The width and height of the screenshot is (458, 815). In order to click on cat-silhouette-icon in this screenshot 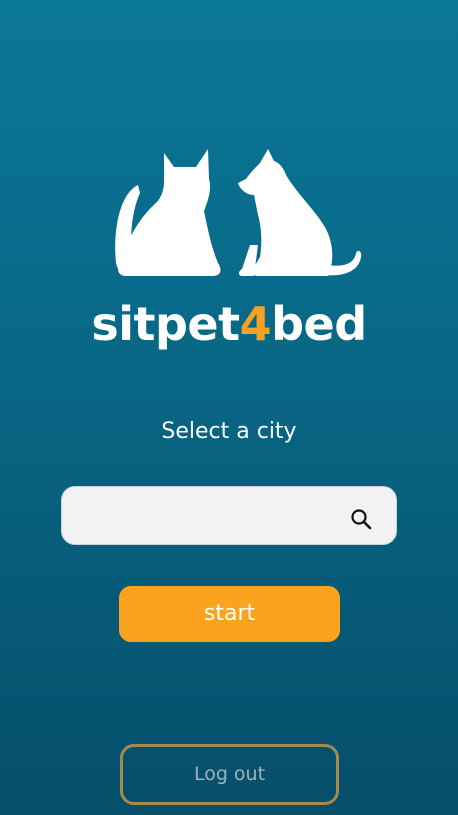, I will do `click(168, 212)`.